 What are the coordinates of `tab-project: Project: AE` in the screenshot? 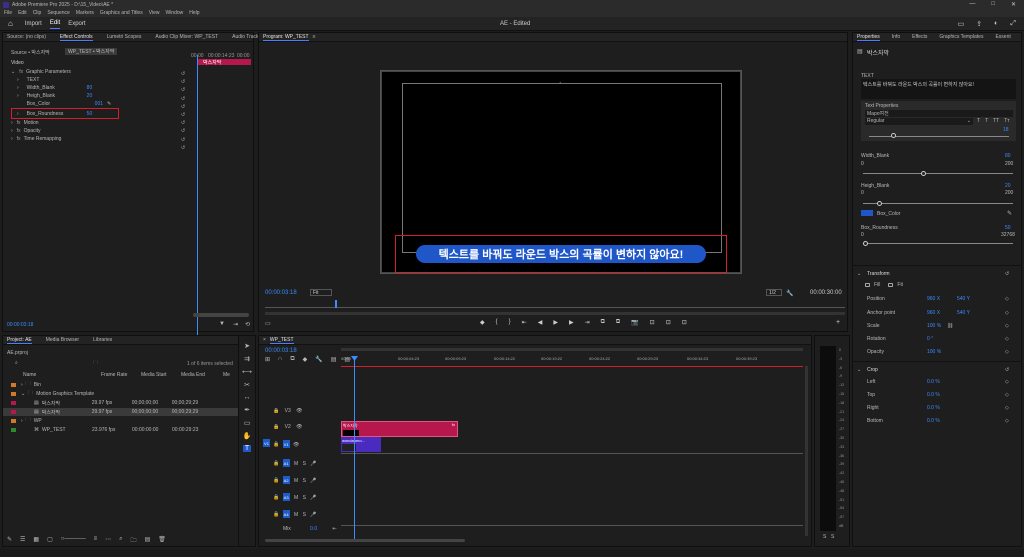 It's located at (19, 340).